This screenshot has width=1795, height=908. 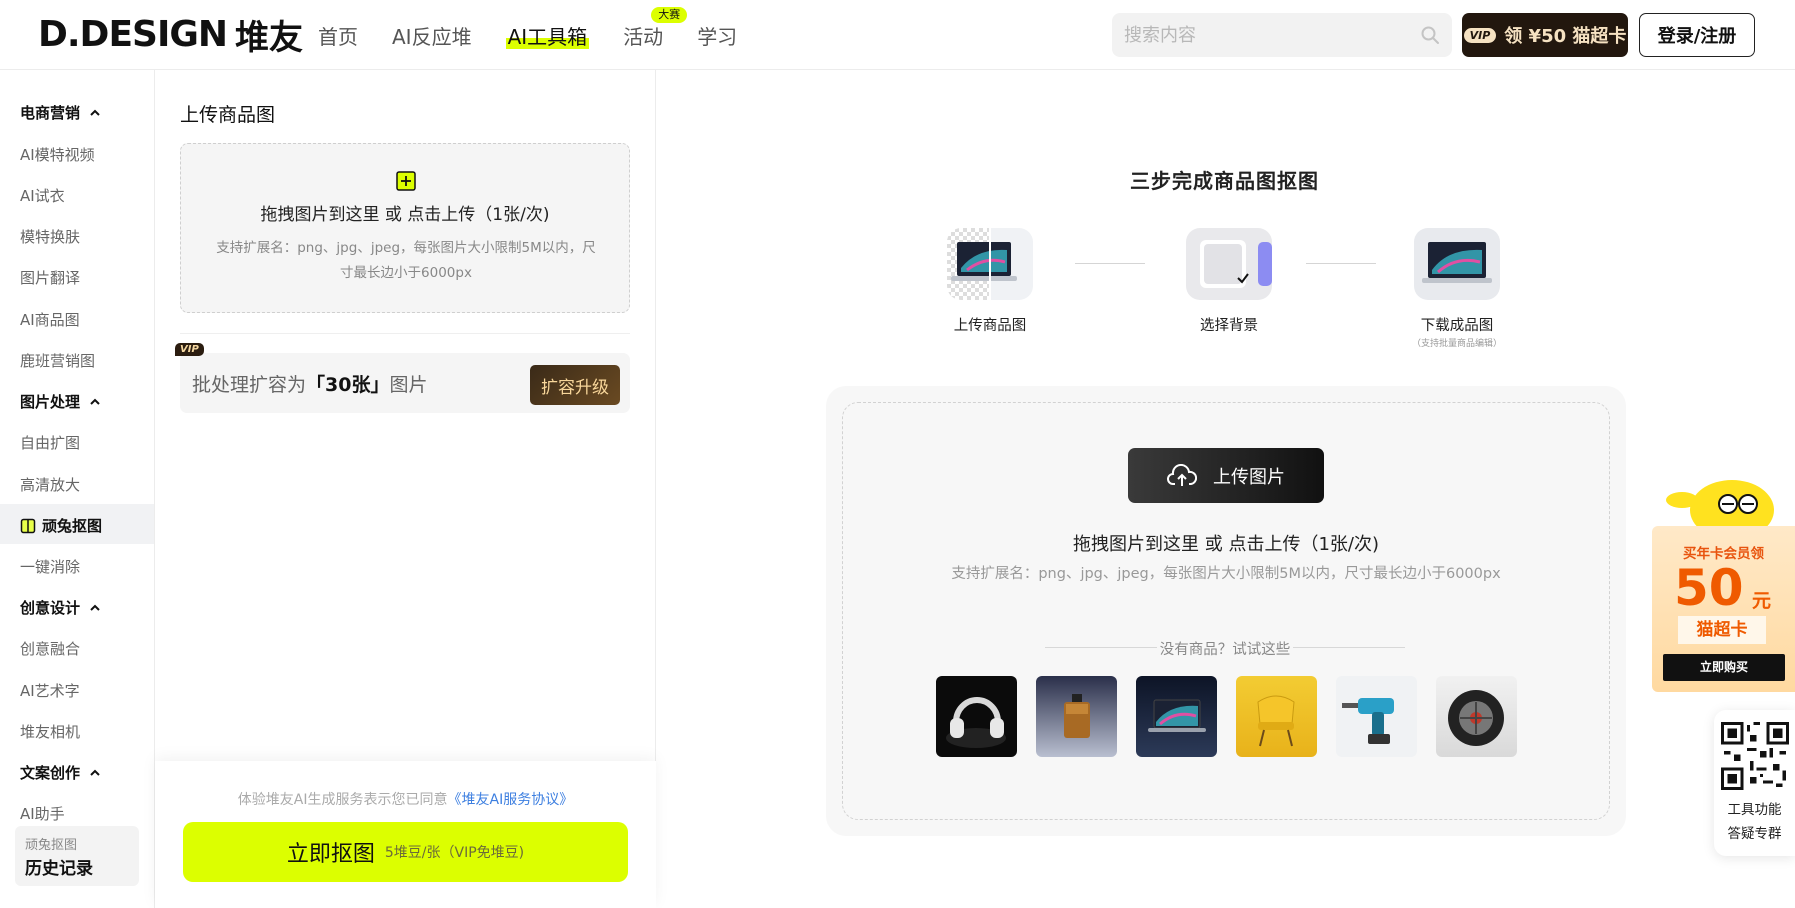 What do you see at coordinates (57, 154) in the screenshot?
I see `sidebar-item-ai-model-video: AI模特视频` at bounding box center [57, 154].